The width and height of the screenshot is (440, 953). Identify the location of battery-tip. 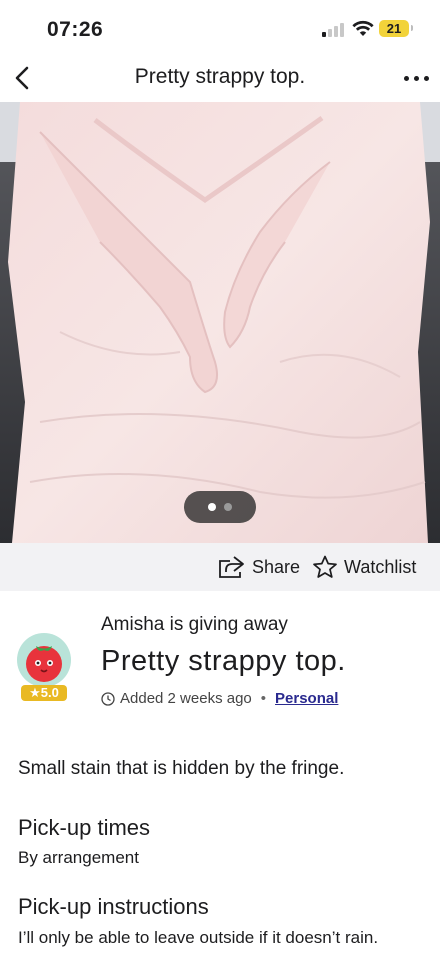
(412, 28).